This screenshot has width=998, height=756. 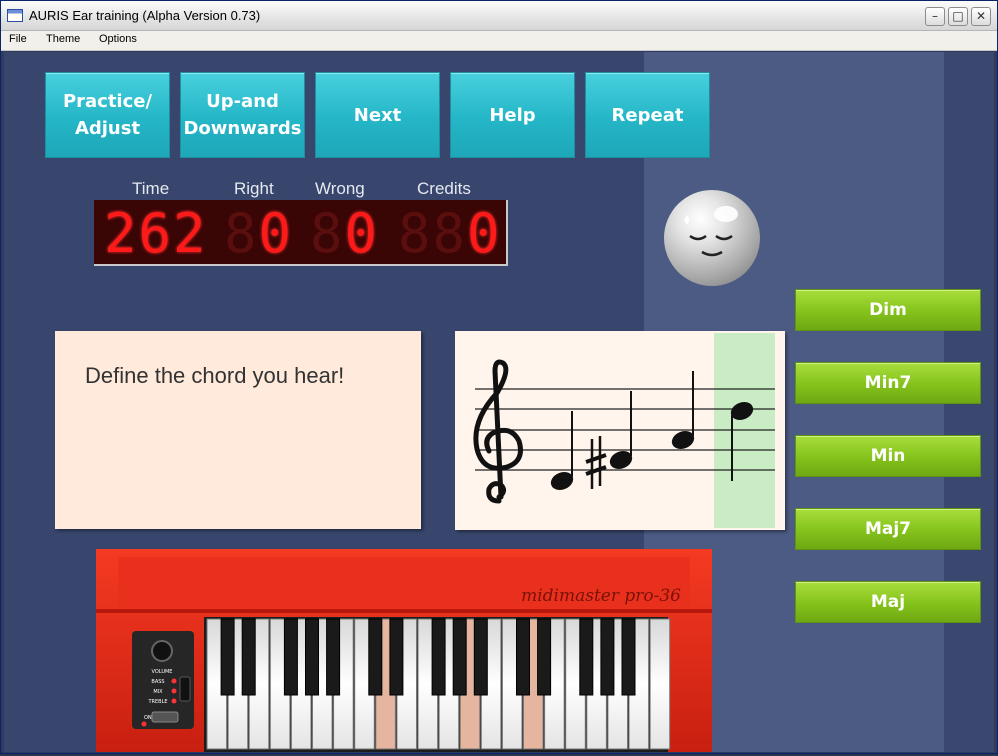 I want to click on answer-min-button: Min, so click(x=888, y=456).